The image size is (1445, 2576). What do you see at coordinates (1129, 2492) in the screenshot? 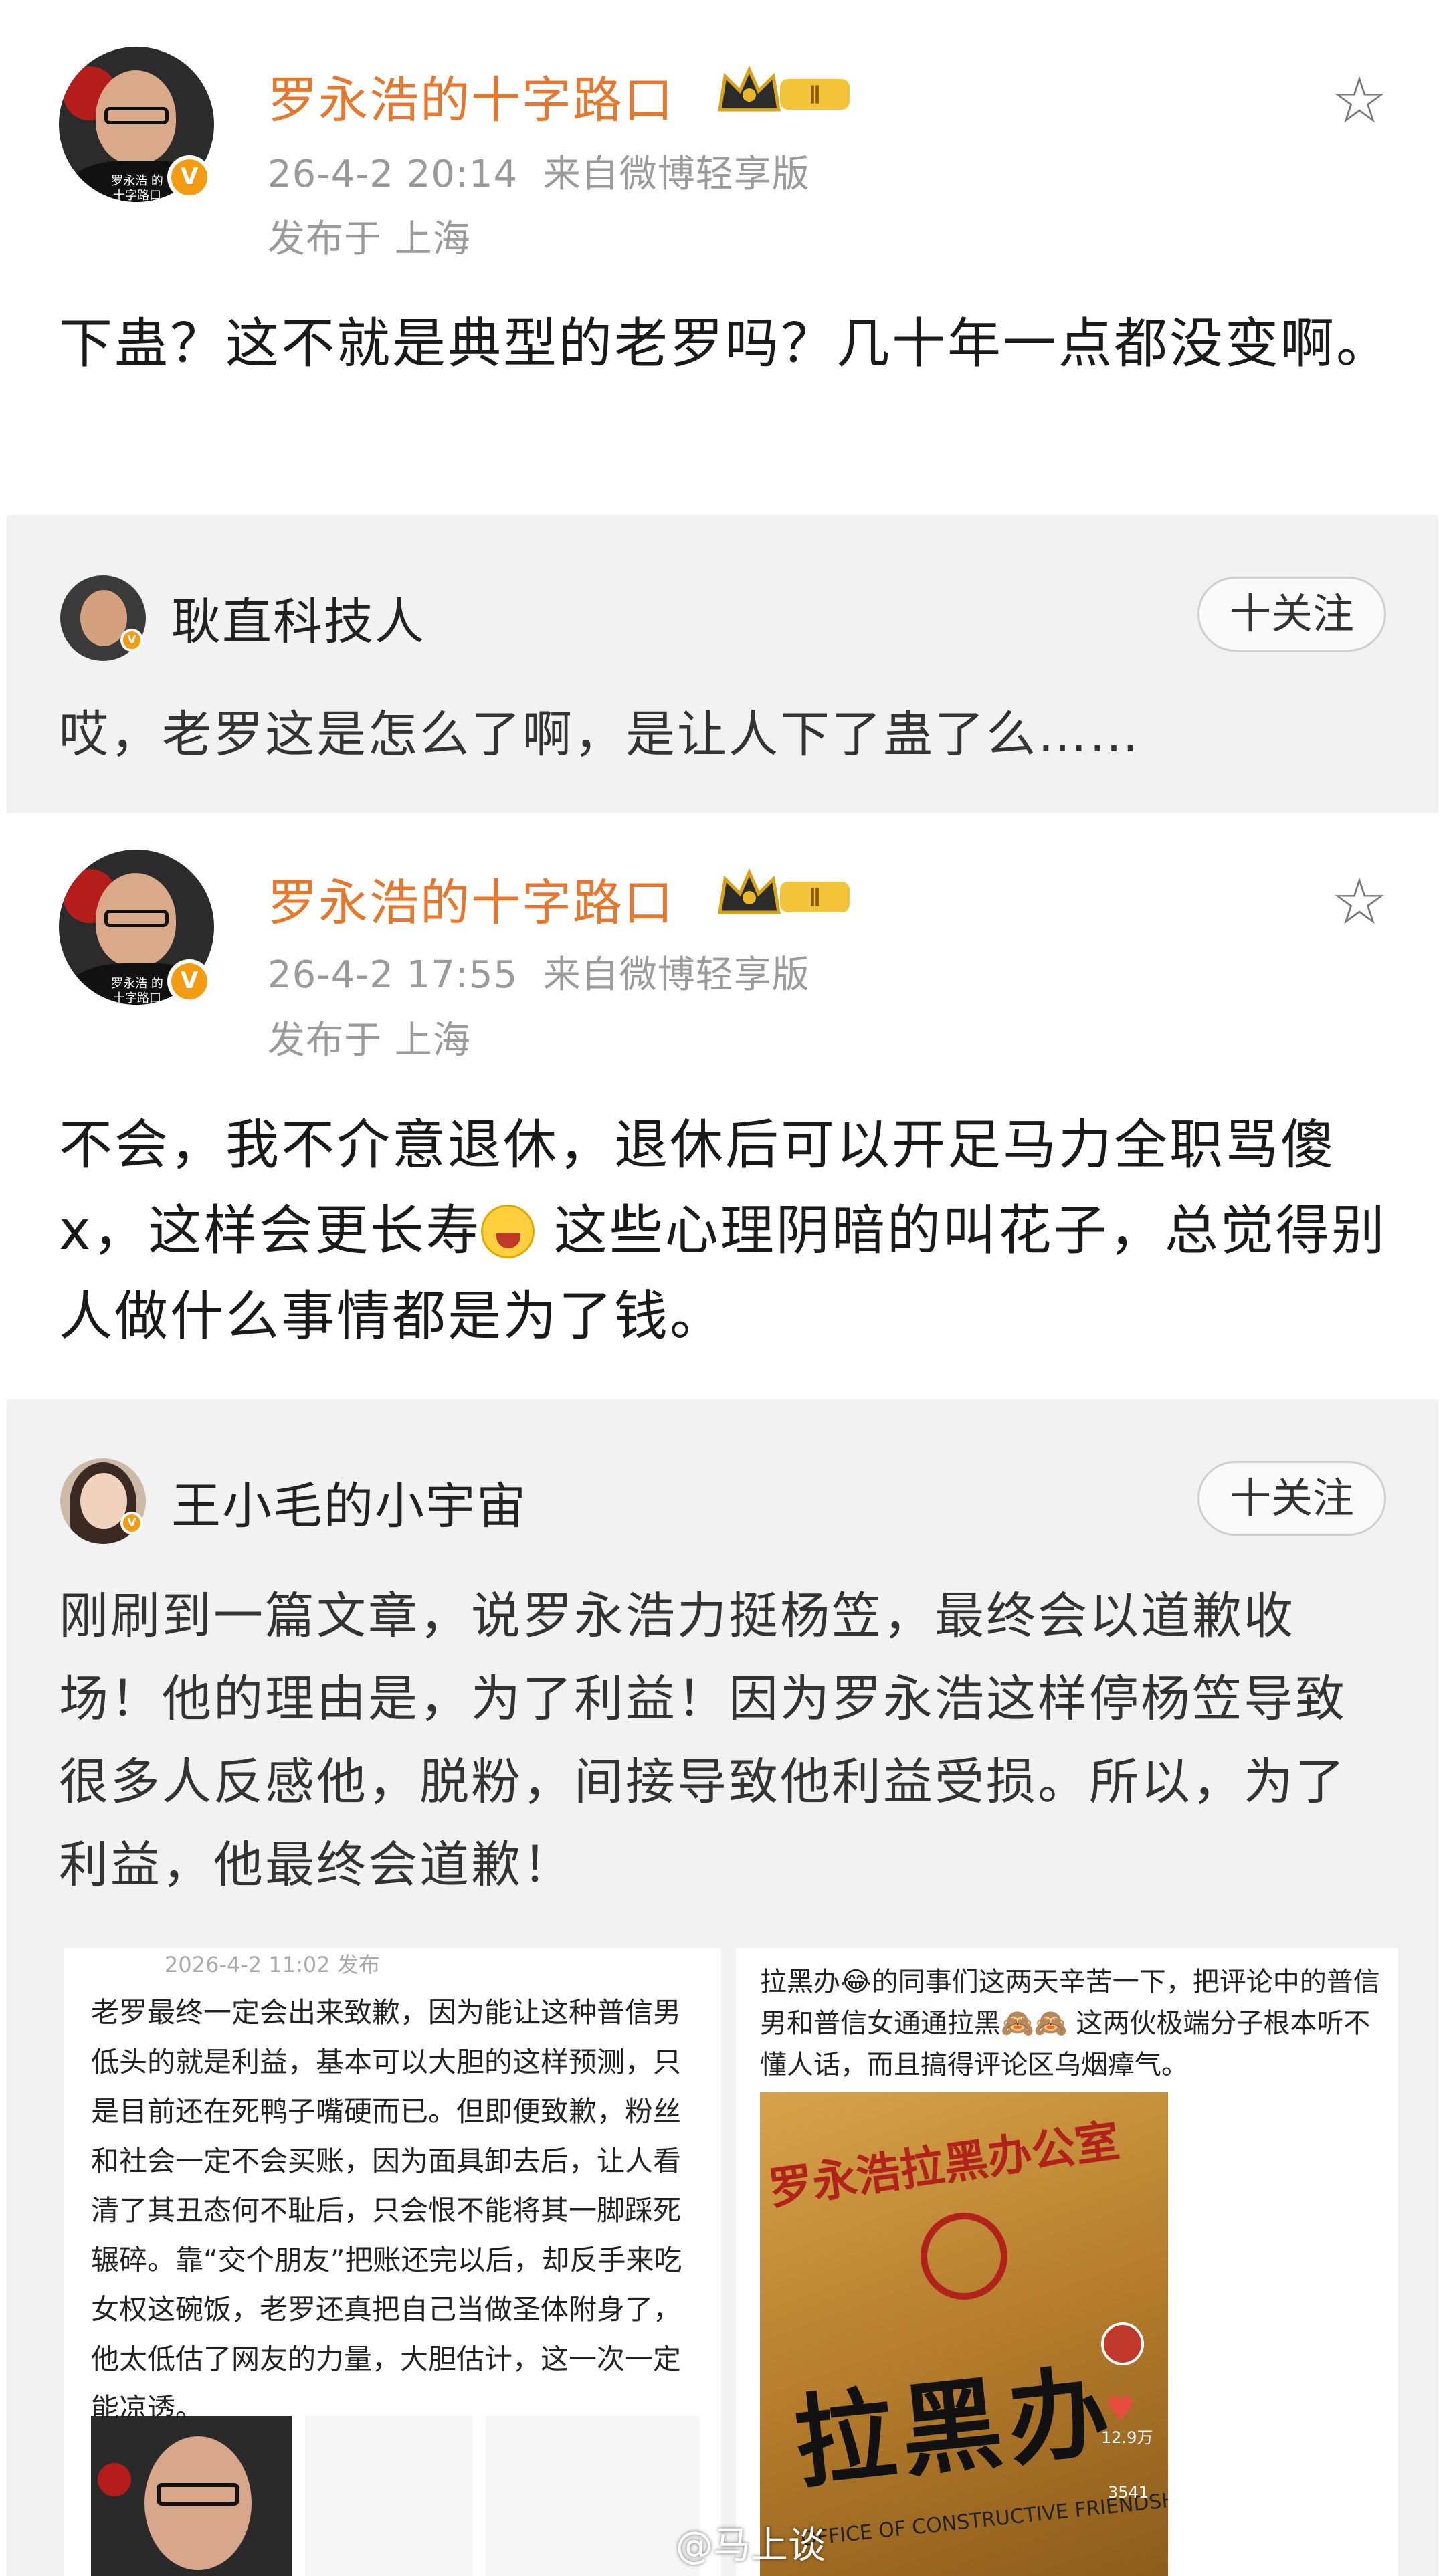
I see `comment-count: 3541` at bounding box center [1129, 2492].